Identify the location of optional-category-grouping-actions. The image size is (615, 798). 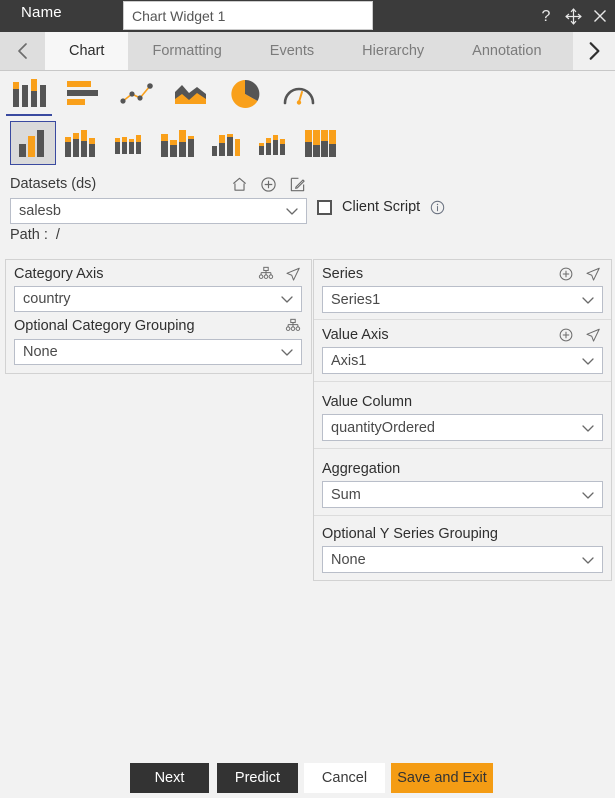
(293, 326).